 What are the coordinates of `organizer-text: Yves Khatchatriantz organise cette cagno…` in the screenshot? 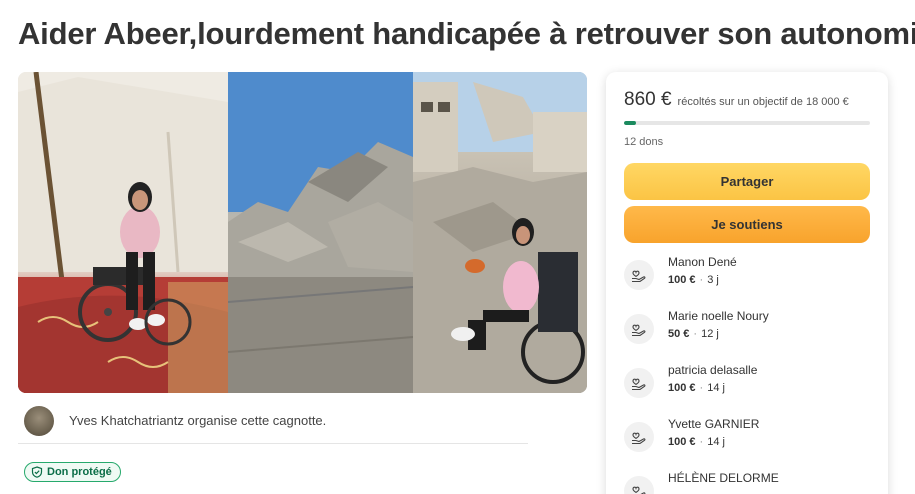 It's located at (198, 420).